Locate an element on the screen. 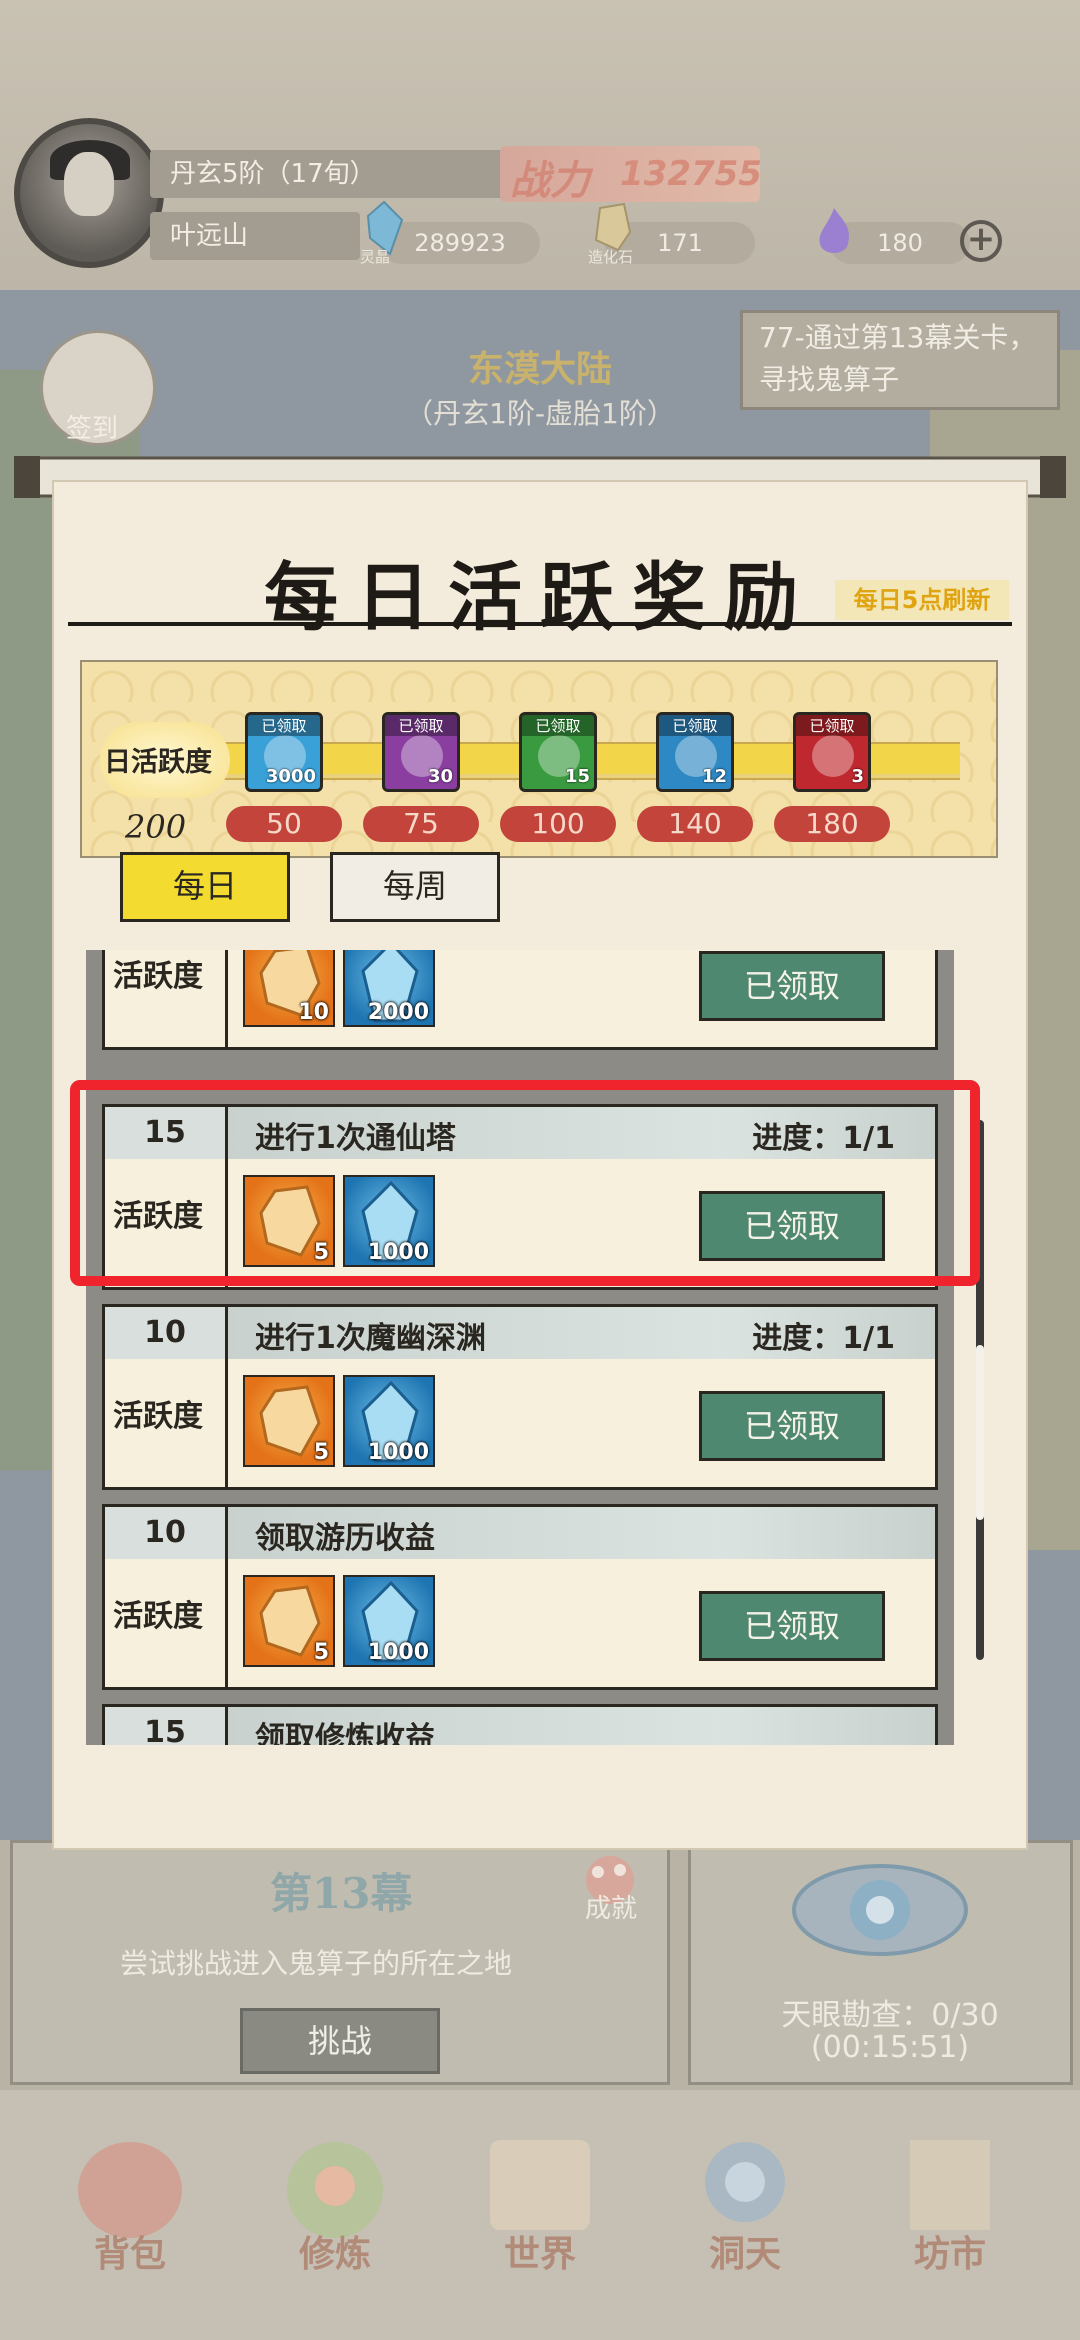 Image resolution: width=1080 pixels, height=2340 pixels. task-row: 15领取修炼收益活跃度 is located at coordinates (520, 1724).